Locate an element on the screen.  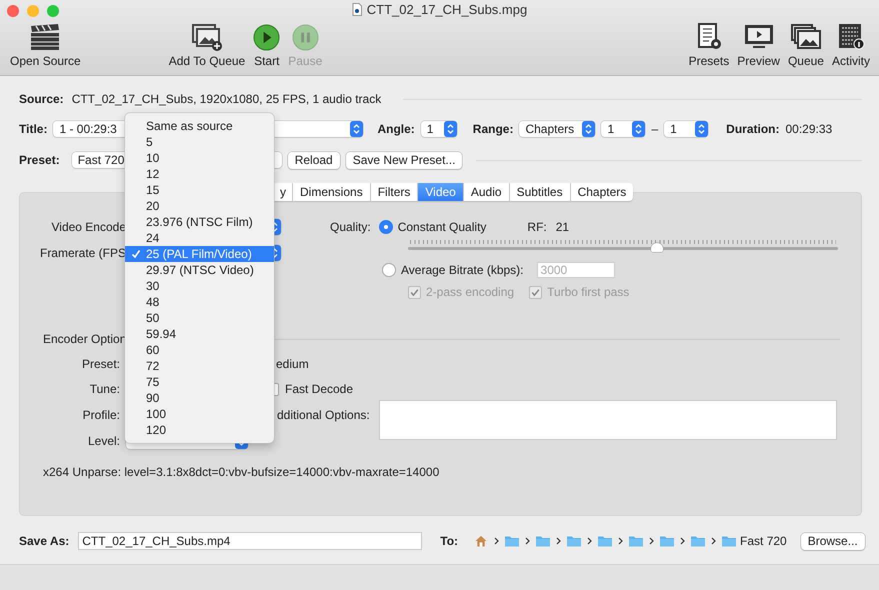
menu-item: 48 is located at coordinates (199, 302).